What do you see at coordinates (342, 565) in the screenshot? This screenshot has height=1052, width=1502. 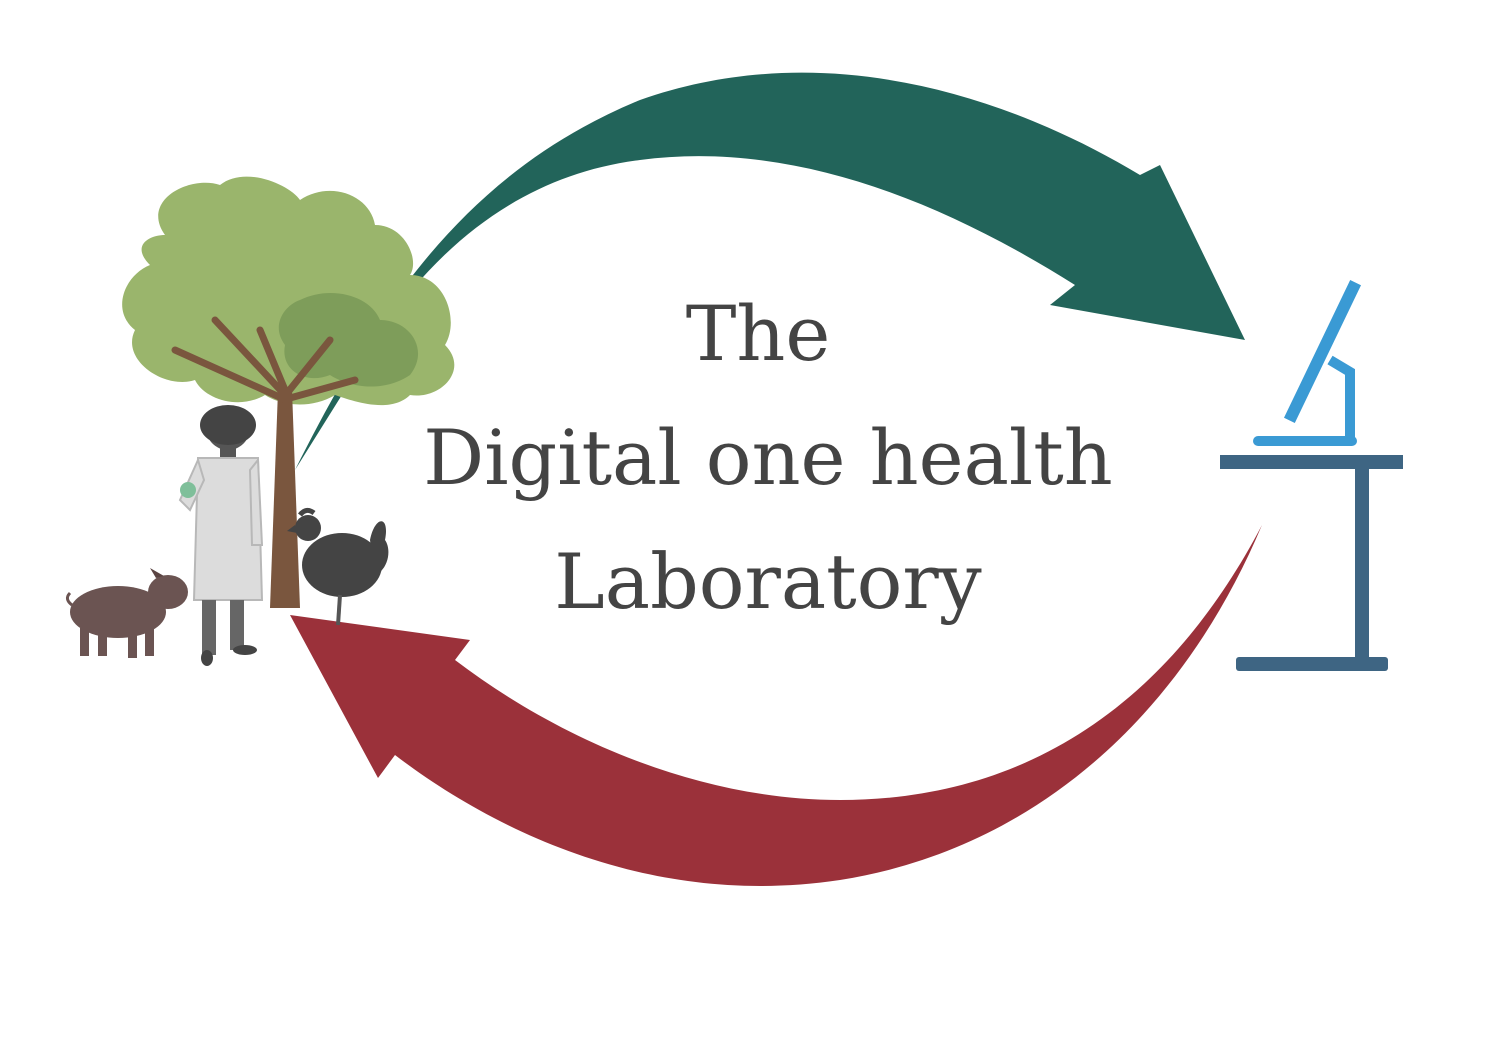 I see `chicken-body` at bounding box center [342, 565].